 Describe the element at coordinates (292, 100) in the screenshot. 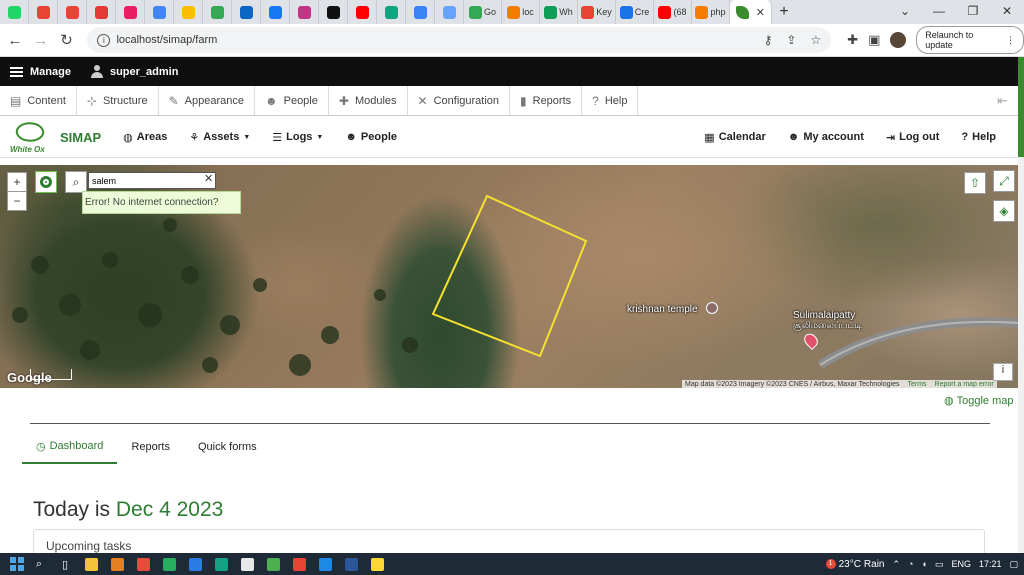

I see `admin-menu-people: ☻ People` at that location.